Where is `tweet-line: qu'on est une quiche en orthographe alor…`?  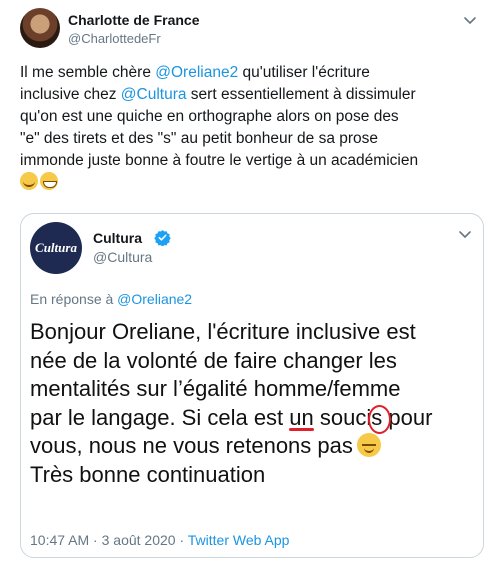
tweet-line: qu'on est une quiche en orthographe alor… is located at coordinates (209, 116).